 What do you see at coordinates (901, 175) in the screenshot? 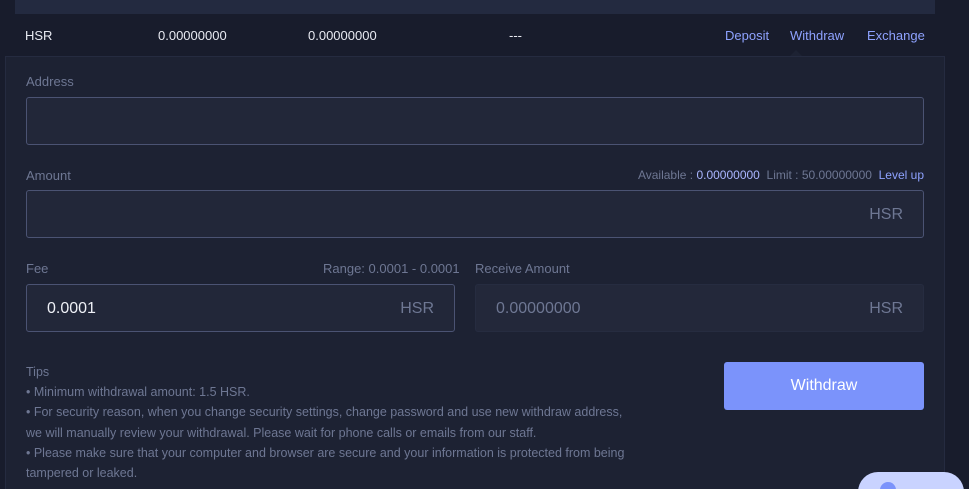
I see `level-up-link: Level up` at bounding box center [901, 175].